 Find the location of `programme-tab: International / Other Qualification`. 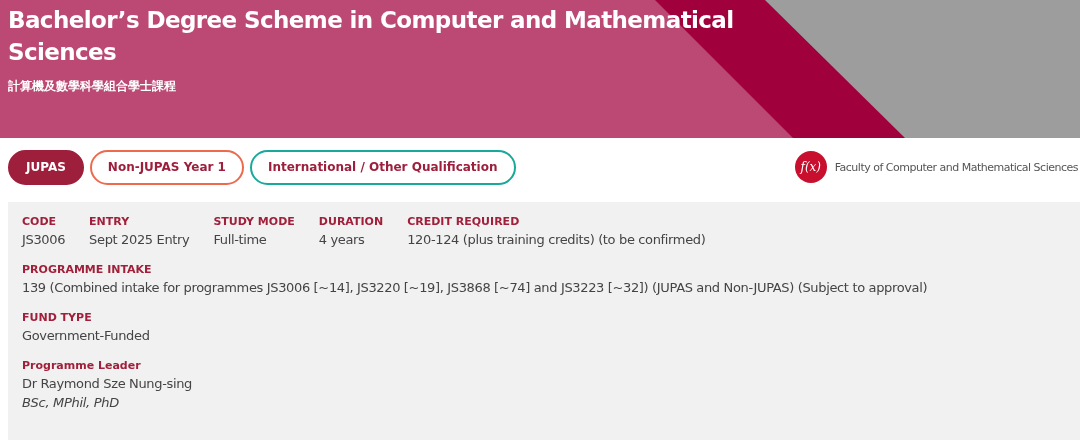

programme-tab: International / Other Qualification is located at coordinates (382, 167).